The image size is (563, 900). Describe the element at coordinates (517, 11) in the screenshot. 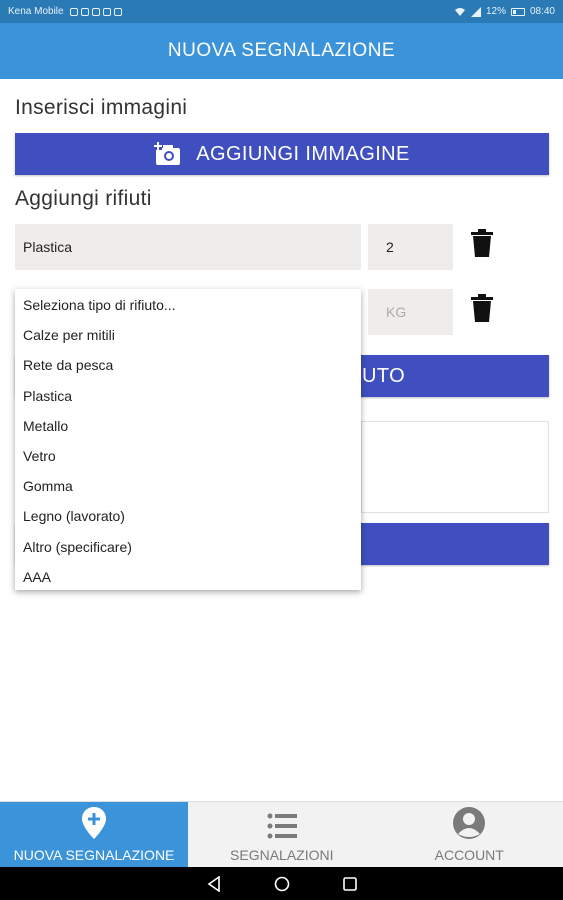

I see `battery-icon` at that location.